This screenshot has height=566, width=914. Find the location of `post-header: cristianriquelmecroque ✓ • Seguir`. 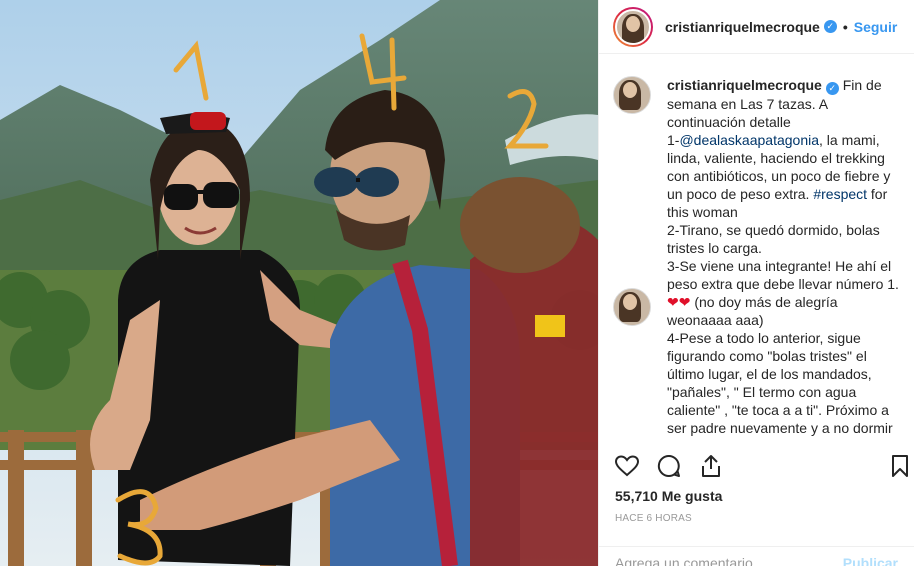

post-header: cristianriquelmecroque ✓ • Seguir is located at coordinates (756, 27).